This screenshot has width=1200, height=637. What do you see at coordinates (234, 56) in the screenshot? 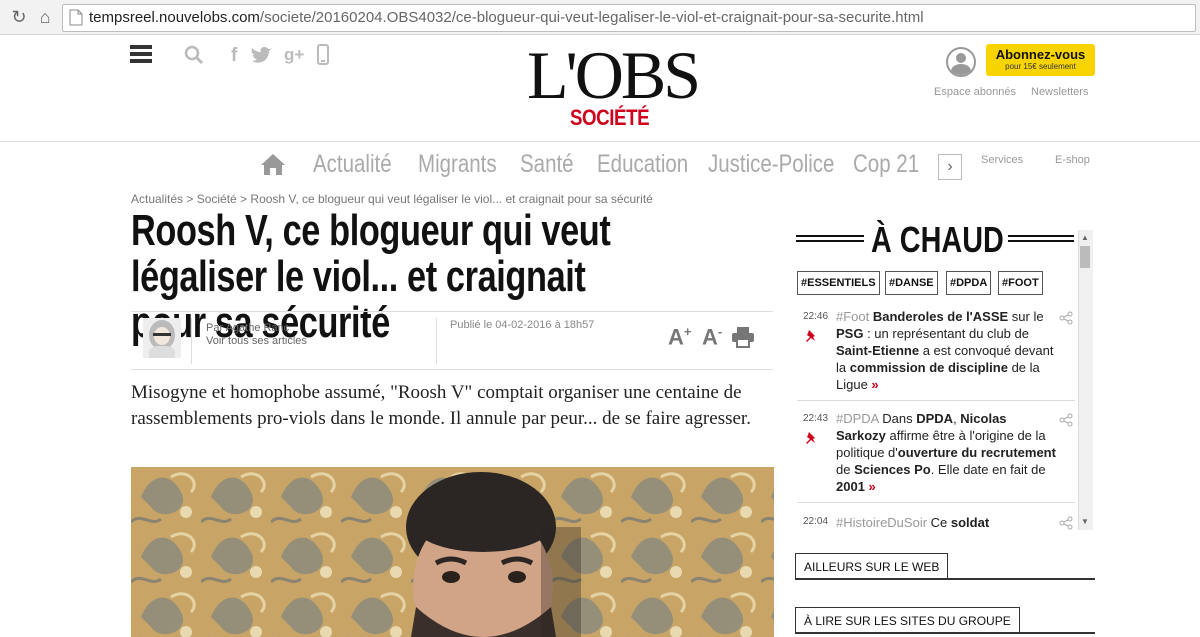
I see `facebook-icon: f` at bounding box center [234, 56].